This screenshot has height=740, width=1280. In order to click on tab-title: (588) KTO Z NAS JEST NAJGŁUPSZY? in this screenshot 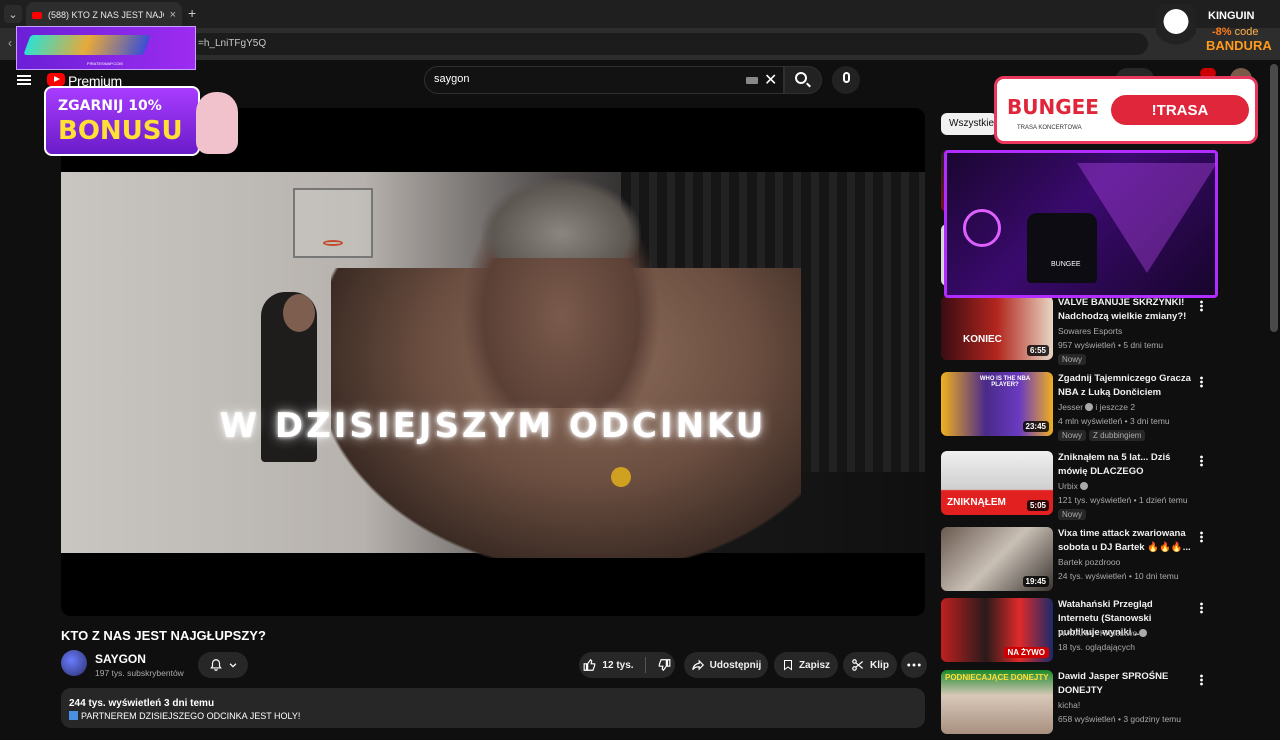, I will do `click(106, 15)`.